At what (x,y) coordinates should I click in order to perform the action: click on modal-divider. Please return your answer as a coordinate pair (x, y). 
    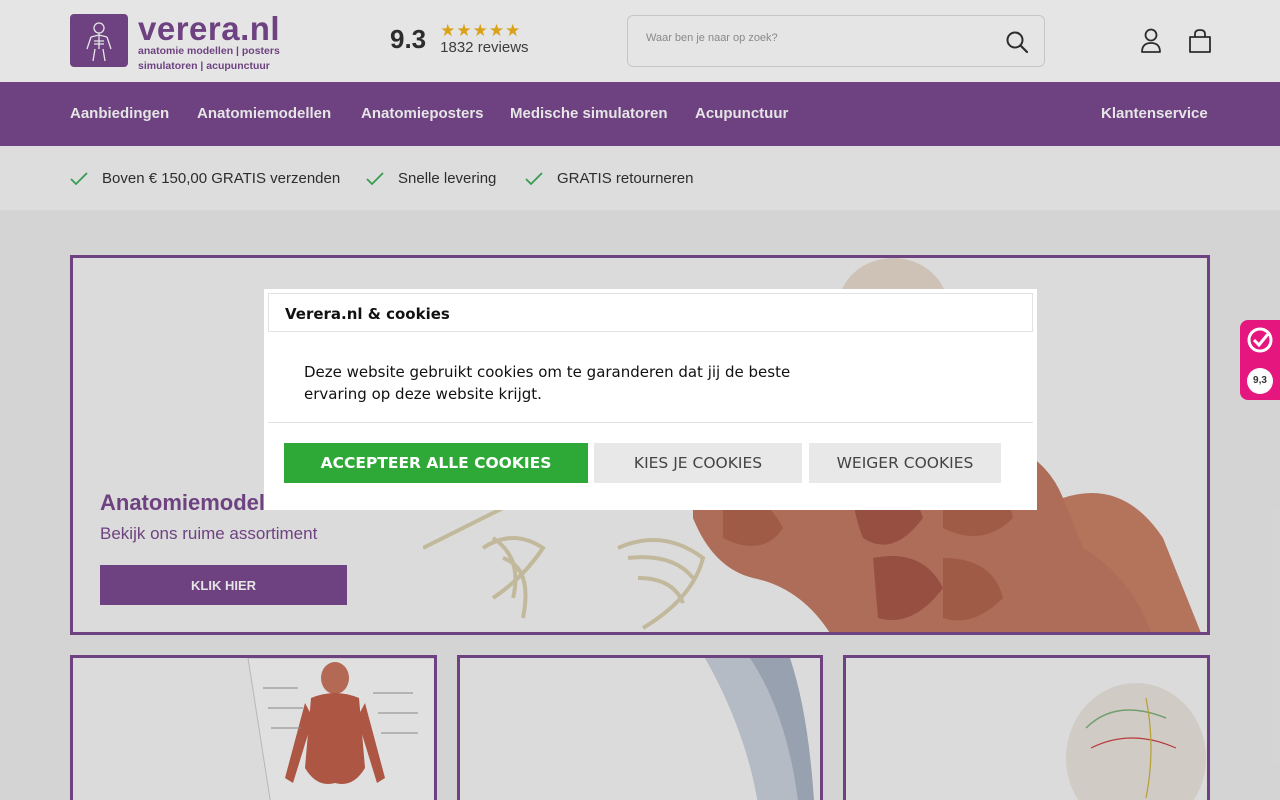
    Looking at the image, I should click on (650, 422).